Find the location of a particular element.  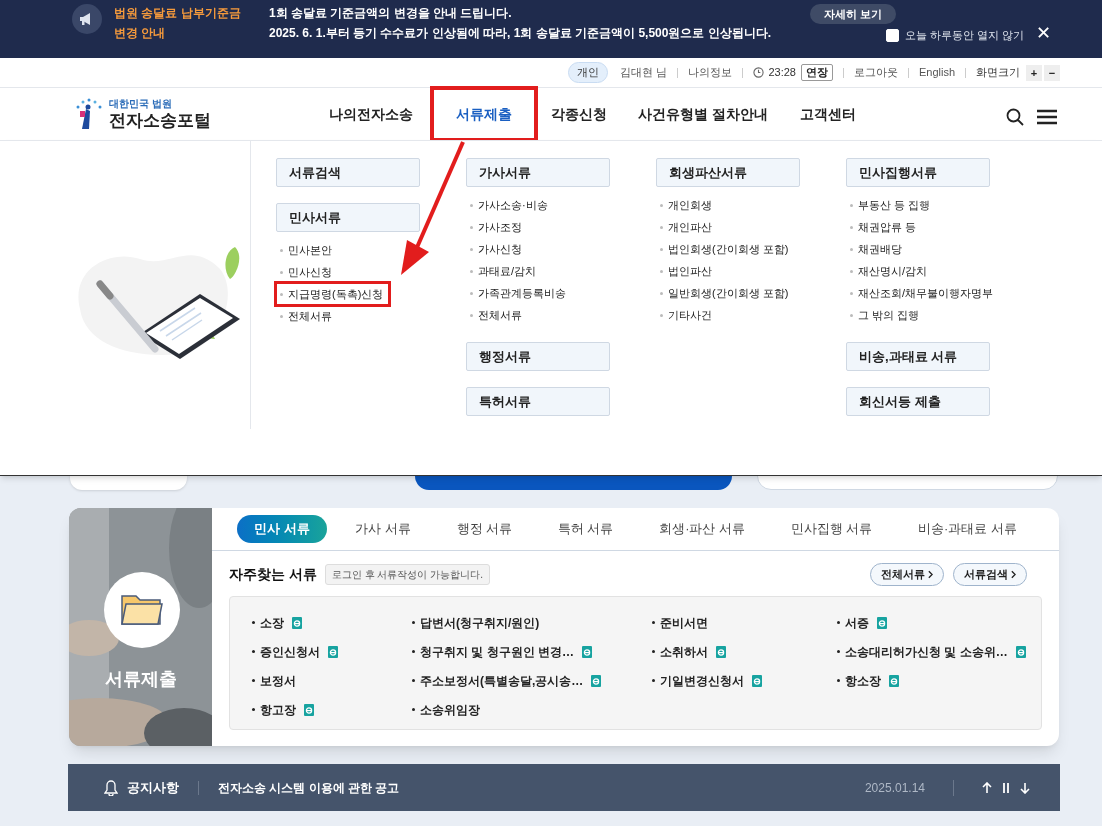

zoom-in-button: + is located at coordinates (1034, 72).